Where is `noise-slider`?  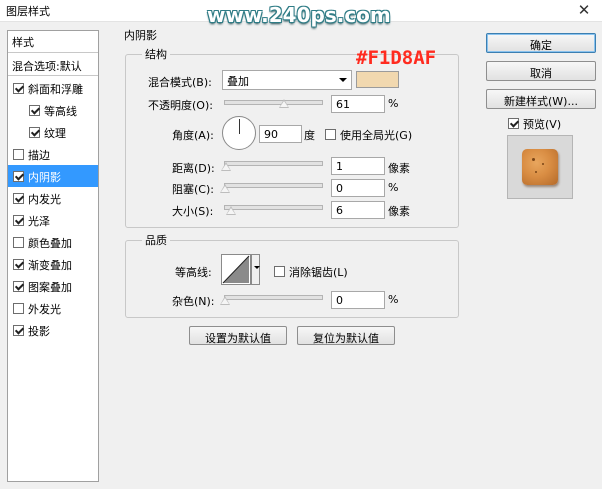 noise-slider is located at coordinates (273, 297).